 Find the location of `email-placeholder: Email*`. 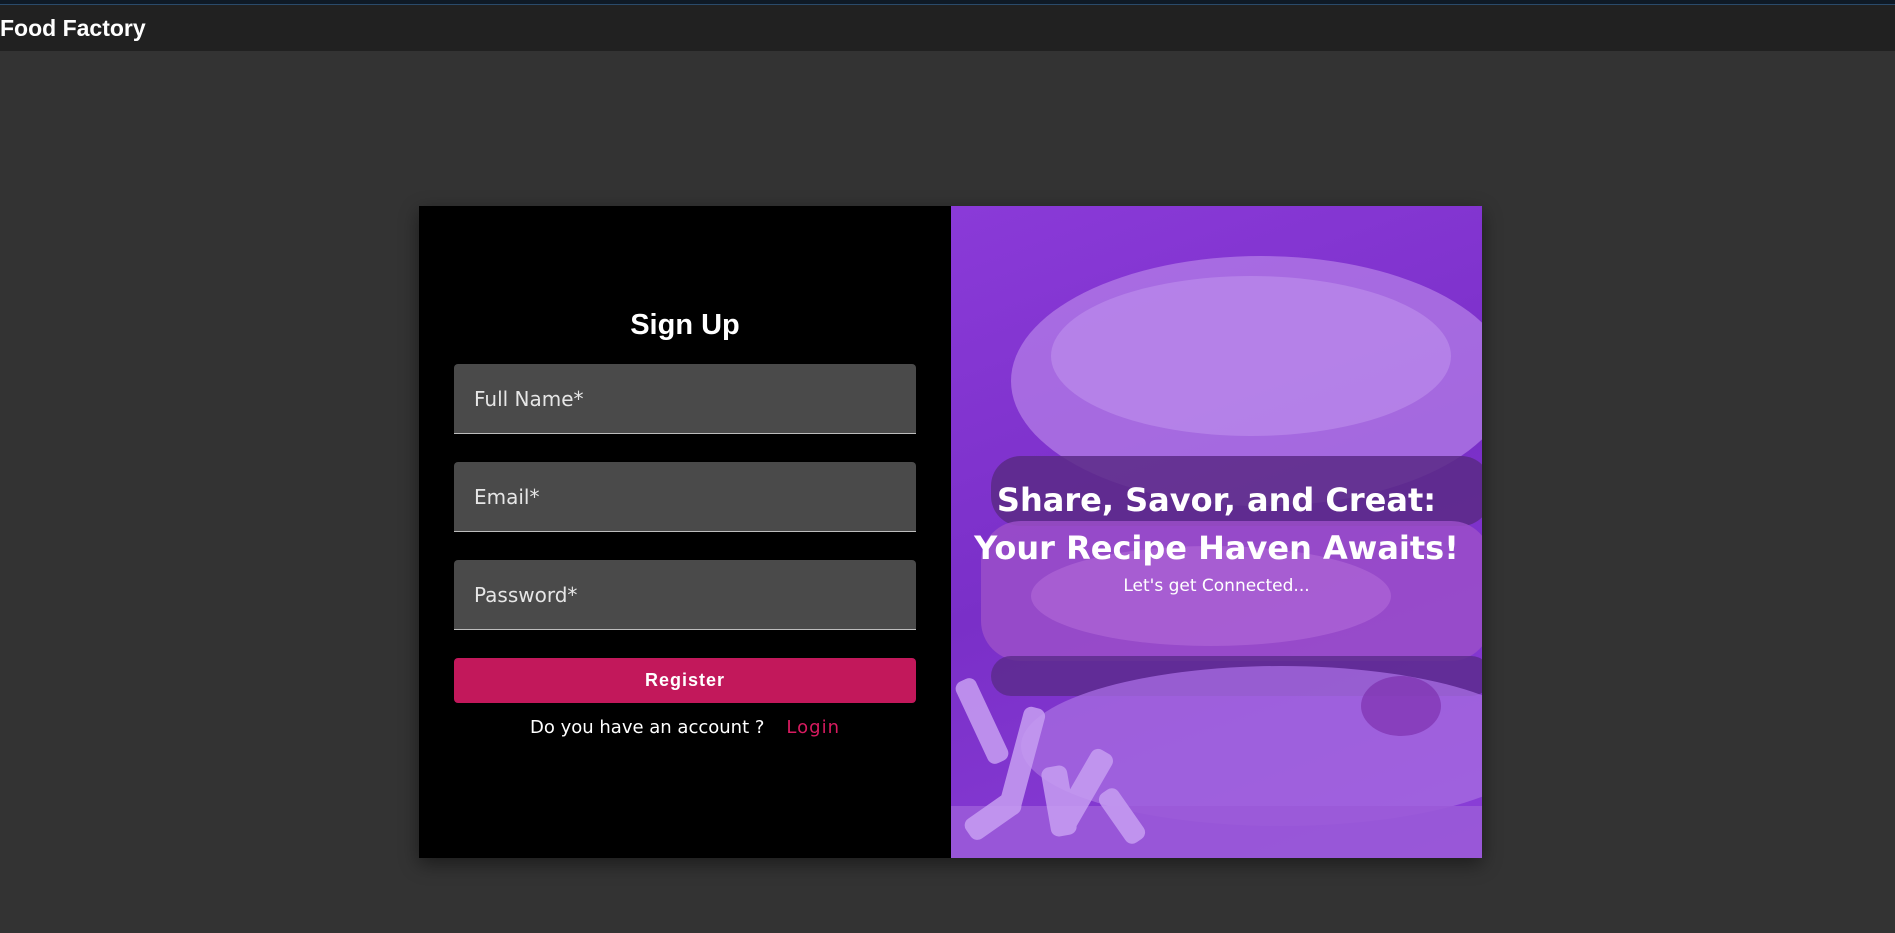

email-placeholder: Email* is located at coordinates (507, 496).